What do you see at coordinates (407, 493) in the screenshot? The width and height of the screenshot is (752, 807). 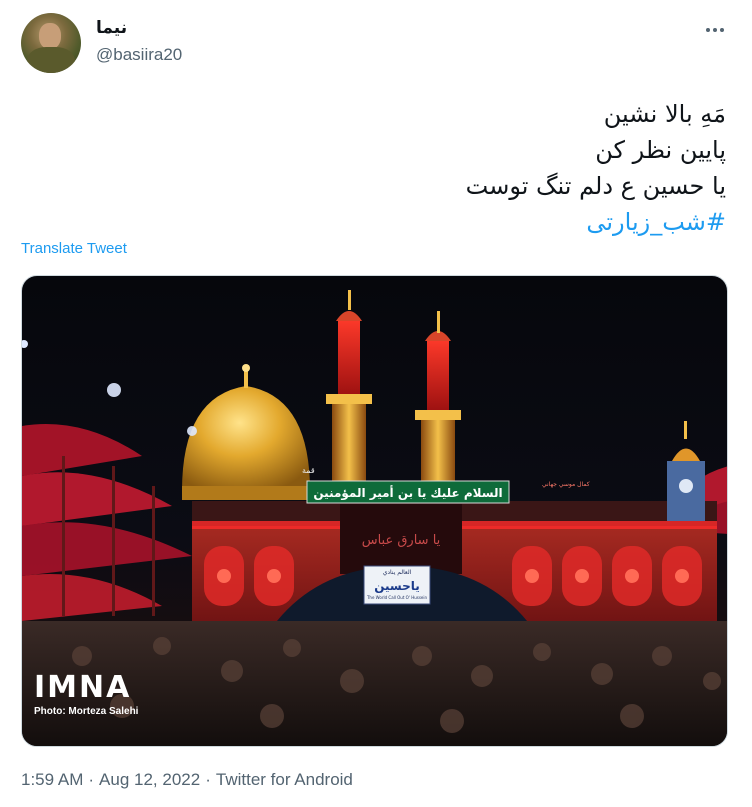 I see `main-banner-text: السلام عليك يا بن أمير المؤمنين` at bounding box center [407, 493].